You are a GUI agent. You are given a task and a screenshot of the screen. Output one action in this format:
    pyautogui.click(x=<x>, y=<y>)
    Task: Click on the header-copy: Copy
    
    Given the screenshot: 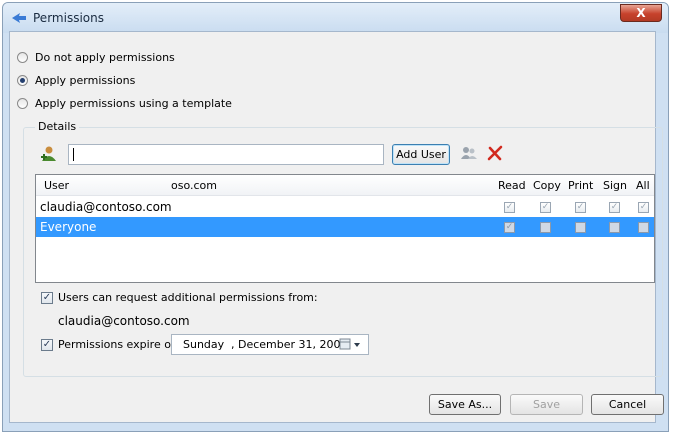 What is the action you would take?
    pyautogui.click(x=547, y=185)
    